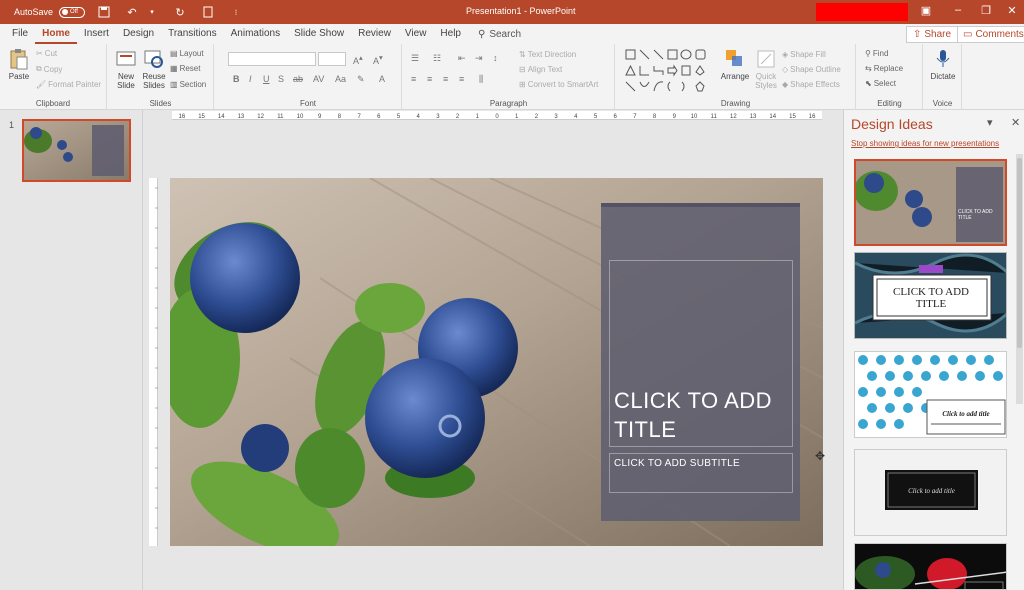 Image resolution: width=1024 pixels, height=590 pixels. Describe the element at coordinates (1012, 10) in the screenshot. I see `close-icon: ✕` at that location.